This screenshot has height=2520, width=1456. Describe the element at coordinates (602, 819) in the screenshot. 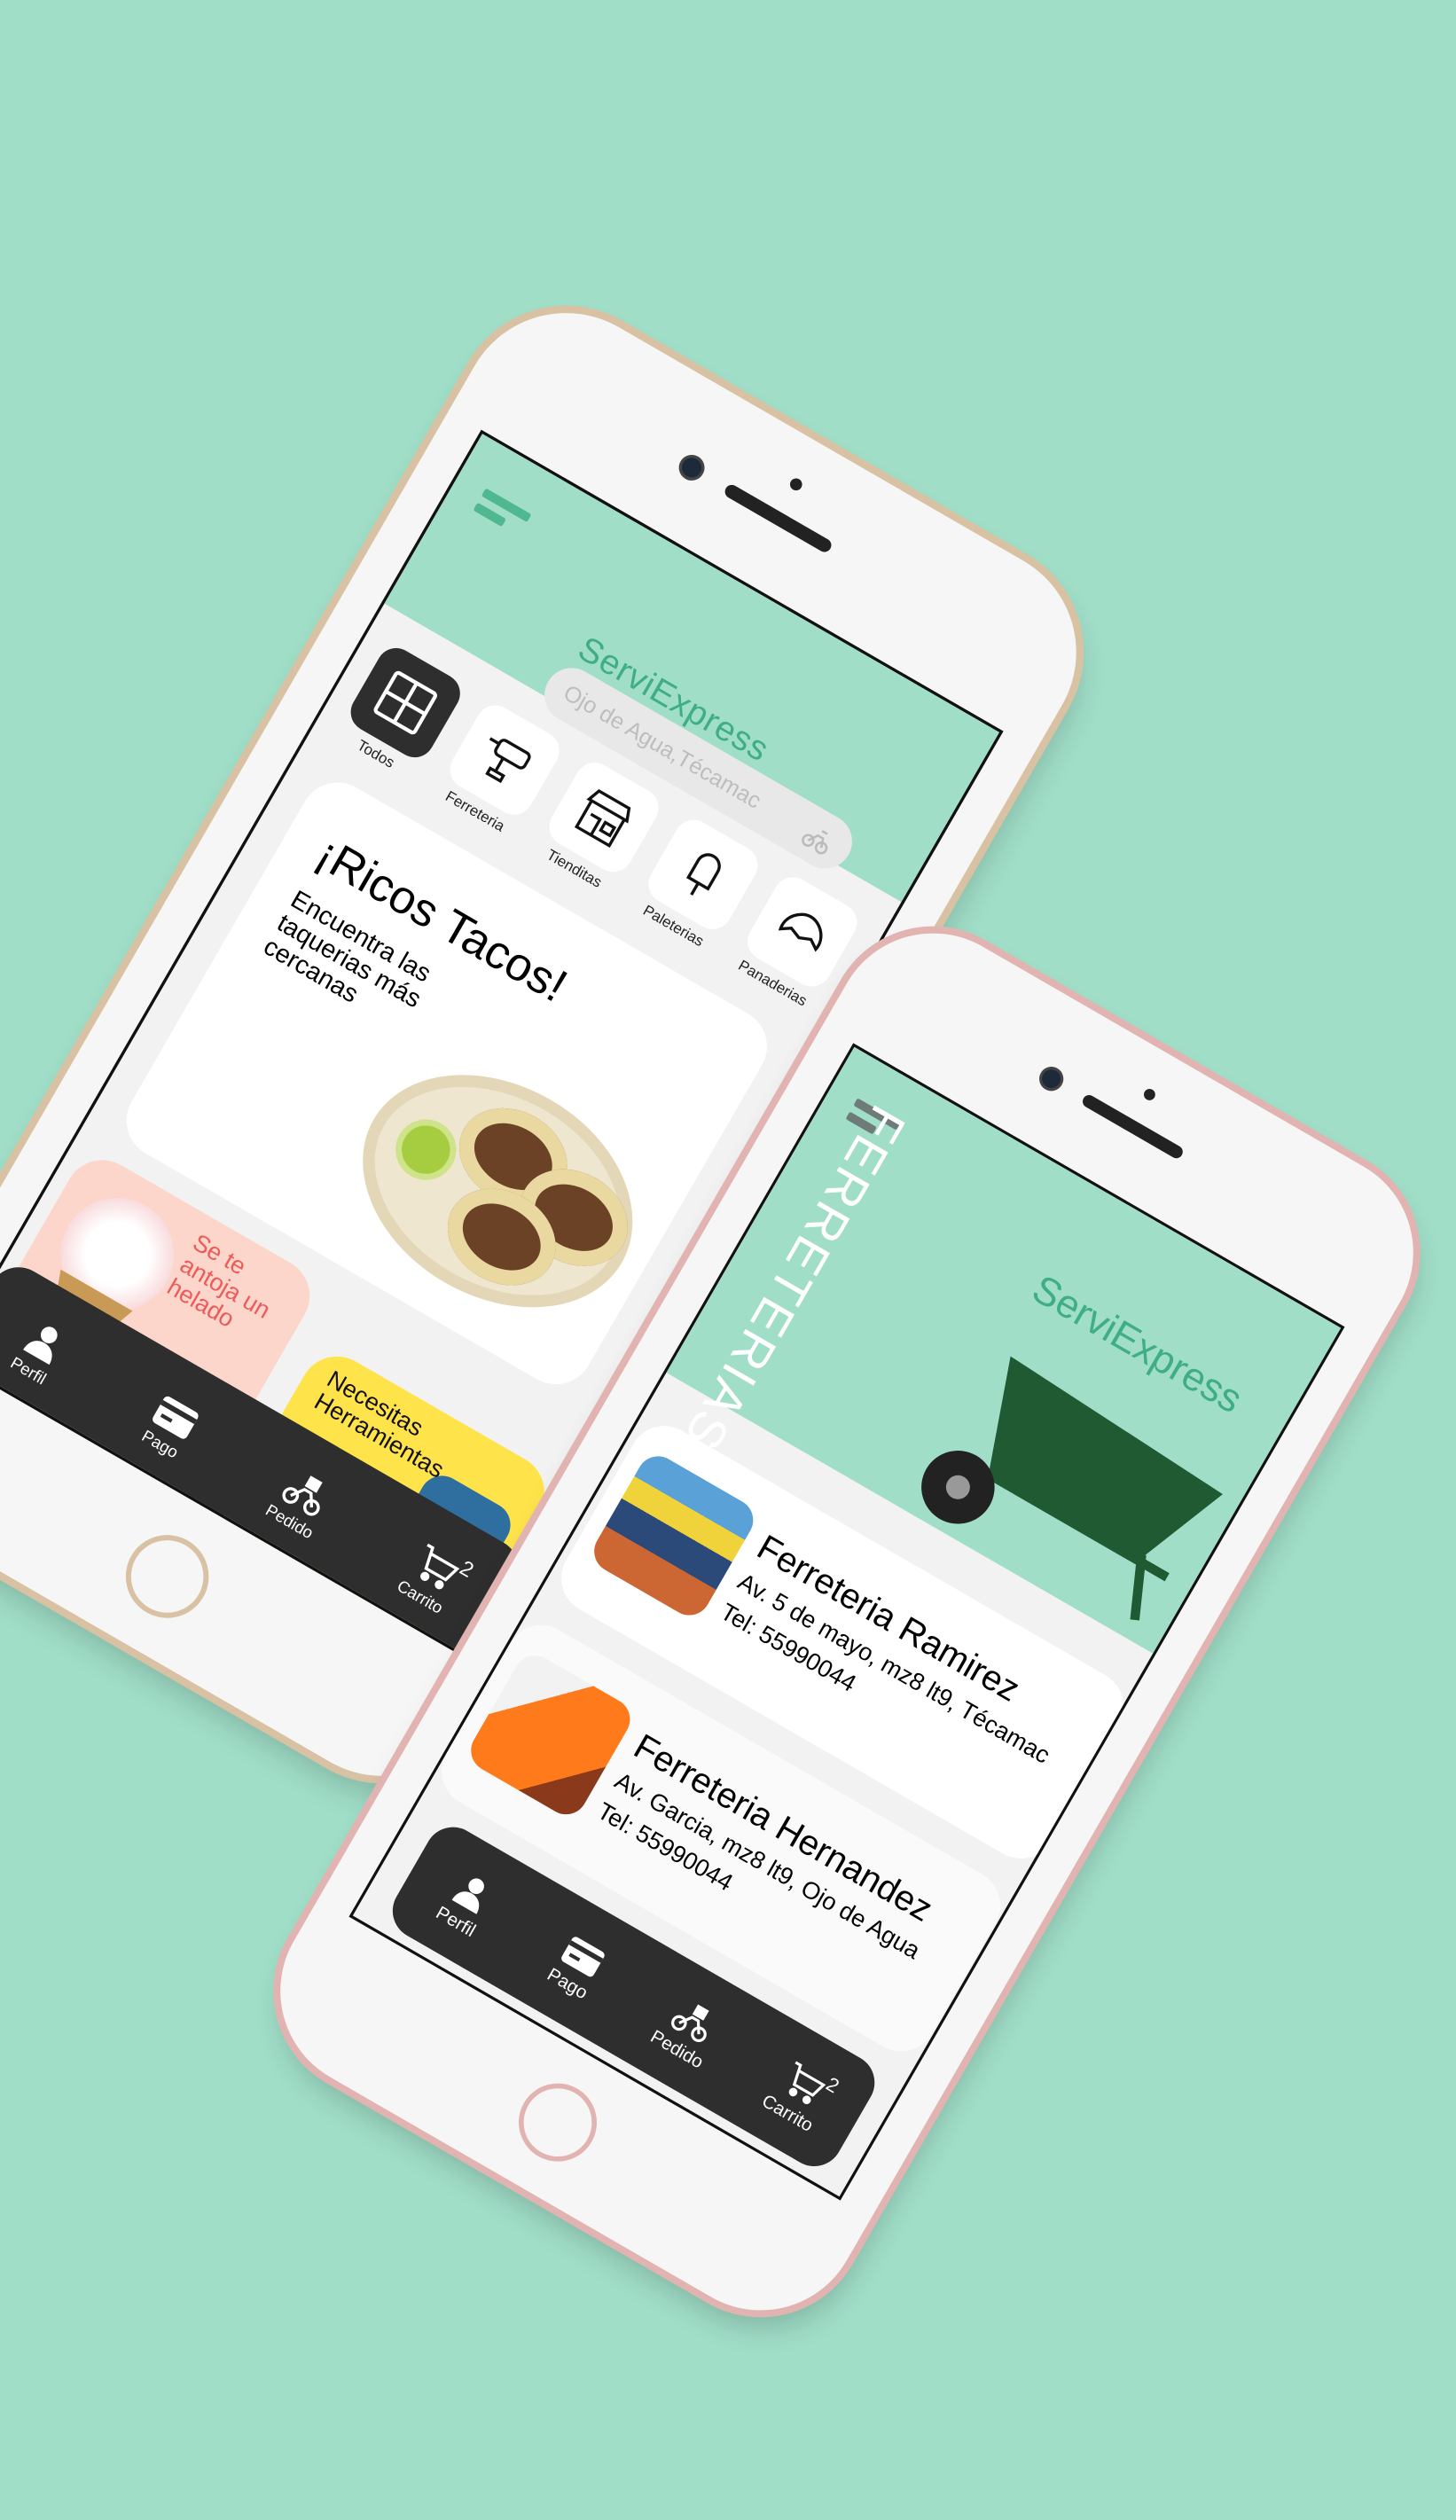

I see `store-icon` at that location.